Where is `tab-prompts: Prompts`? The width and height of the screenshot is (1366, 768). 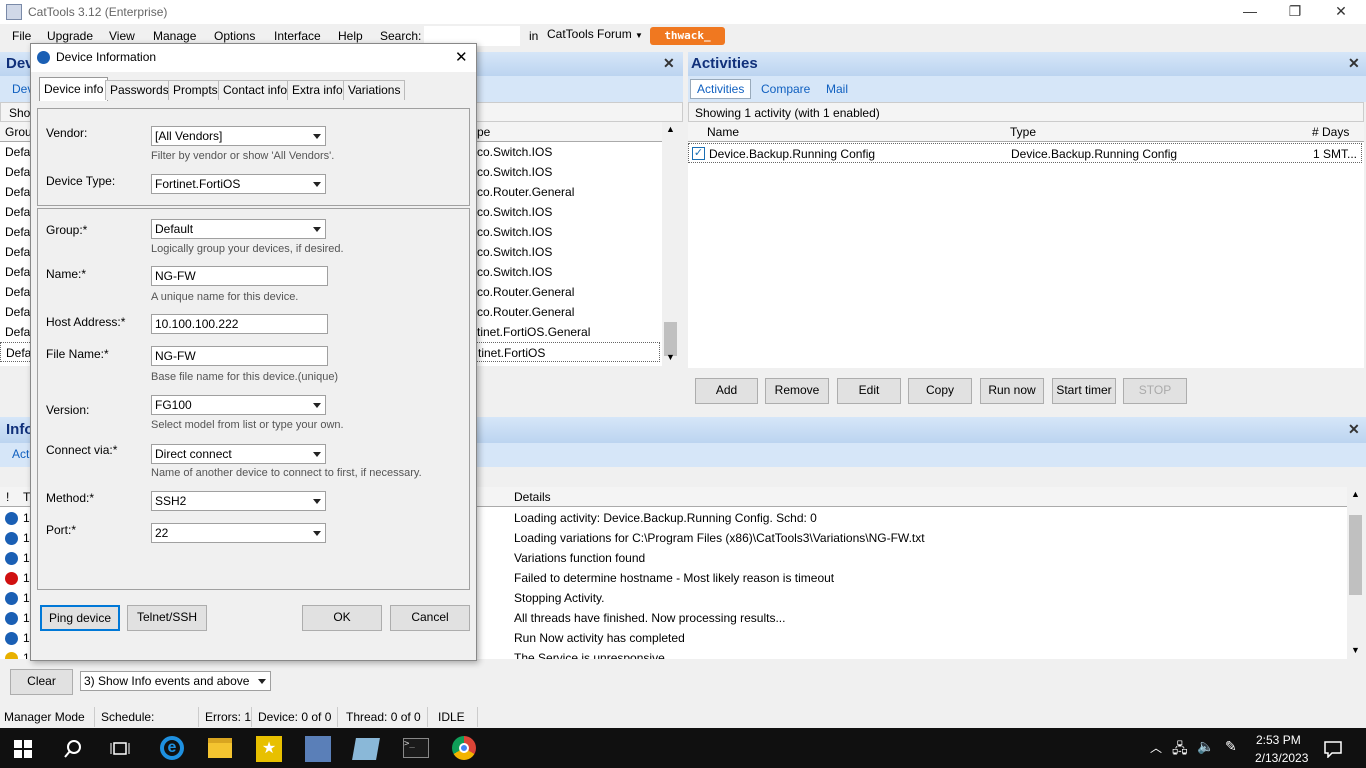
tab-prompts: Prompts is located at coordinates (195, 90).